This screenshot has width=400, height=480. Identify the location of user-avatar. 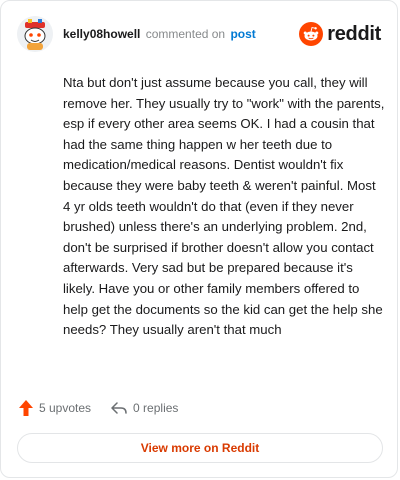
(35, 34).